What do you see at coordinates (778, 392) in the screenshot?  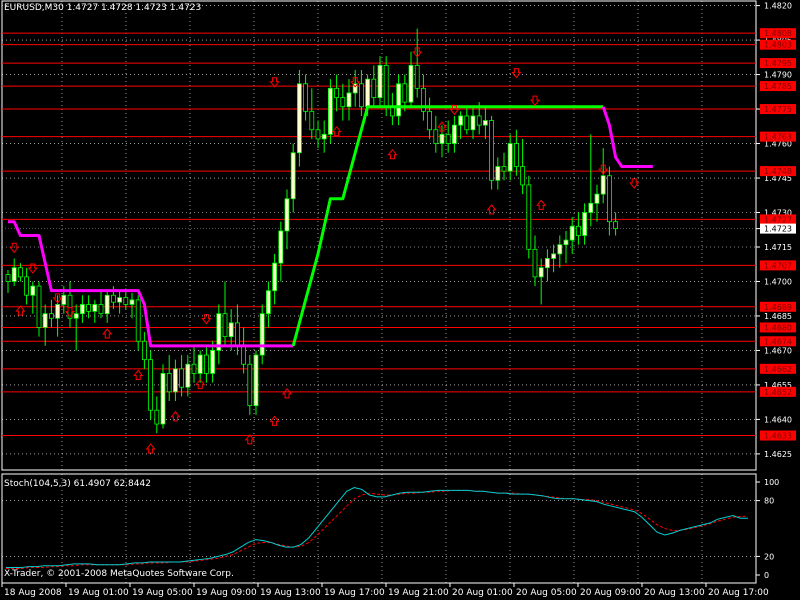 I see `level-label: 1.4652` at bounding box center [778, 392].